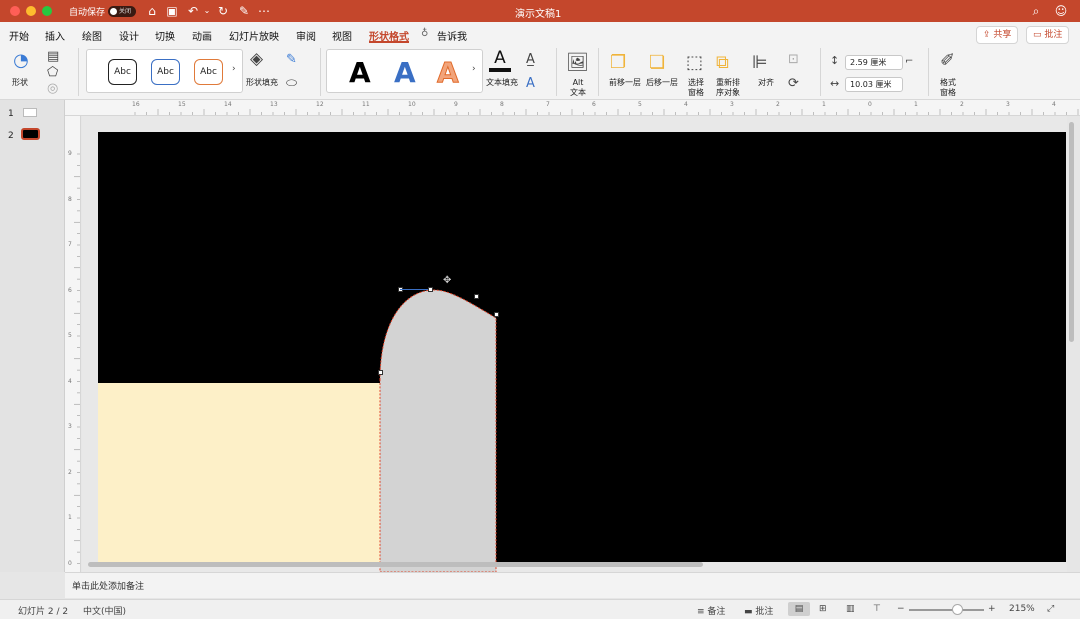  What do you see at coordinates (874, 62) in the screenshot?
I see `height-input: 2.59 厘米` at bounding box center [874, 62].